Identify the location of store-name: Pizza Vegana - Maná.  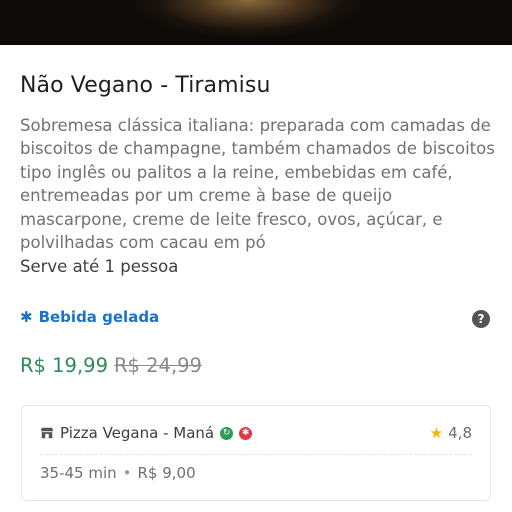
(137, 433).